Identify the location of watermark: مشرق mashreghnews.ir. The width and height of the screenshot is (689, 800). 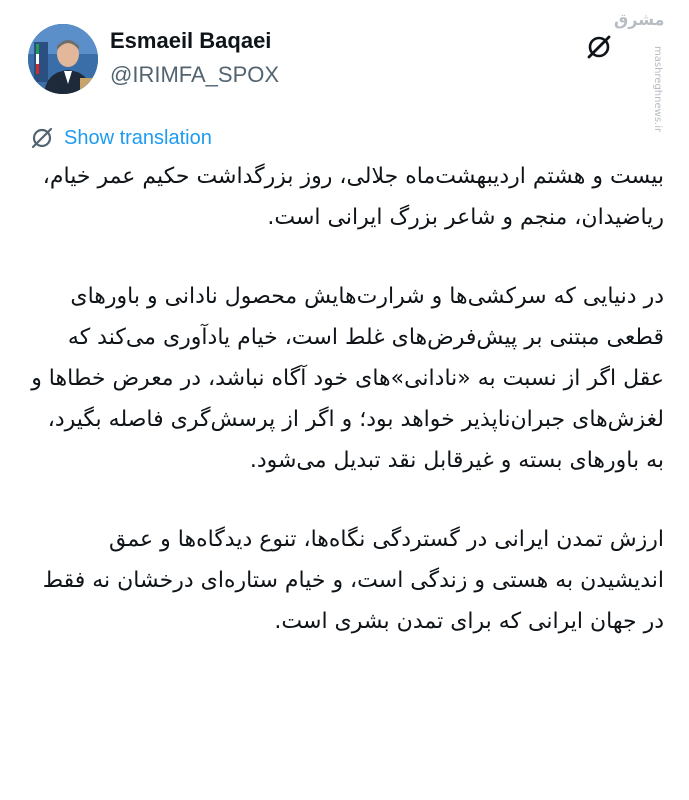
(635, 66).